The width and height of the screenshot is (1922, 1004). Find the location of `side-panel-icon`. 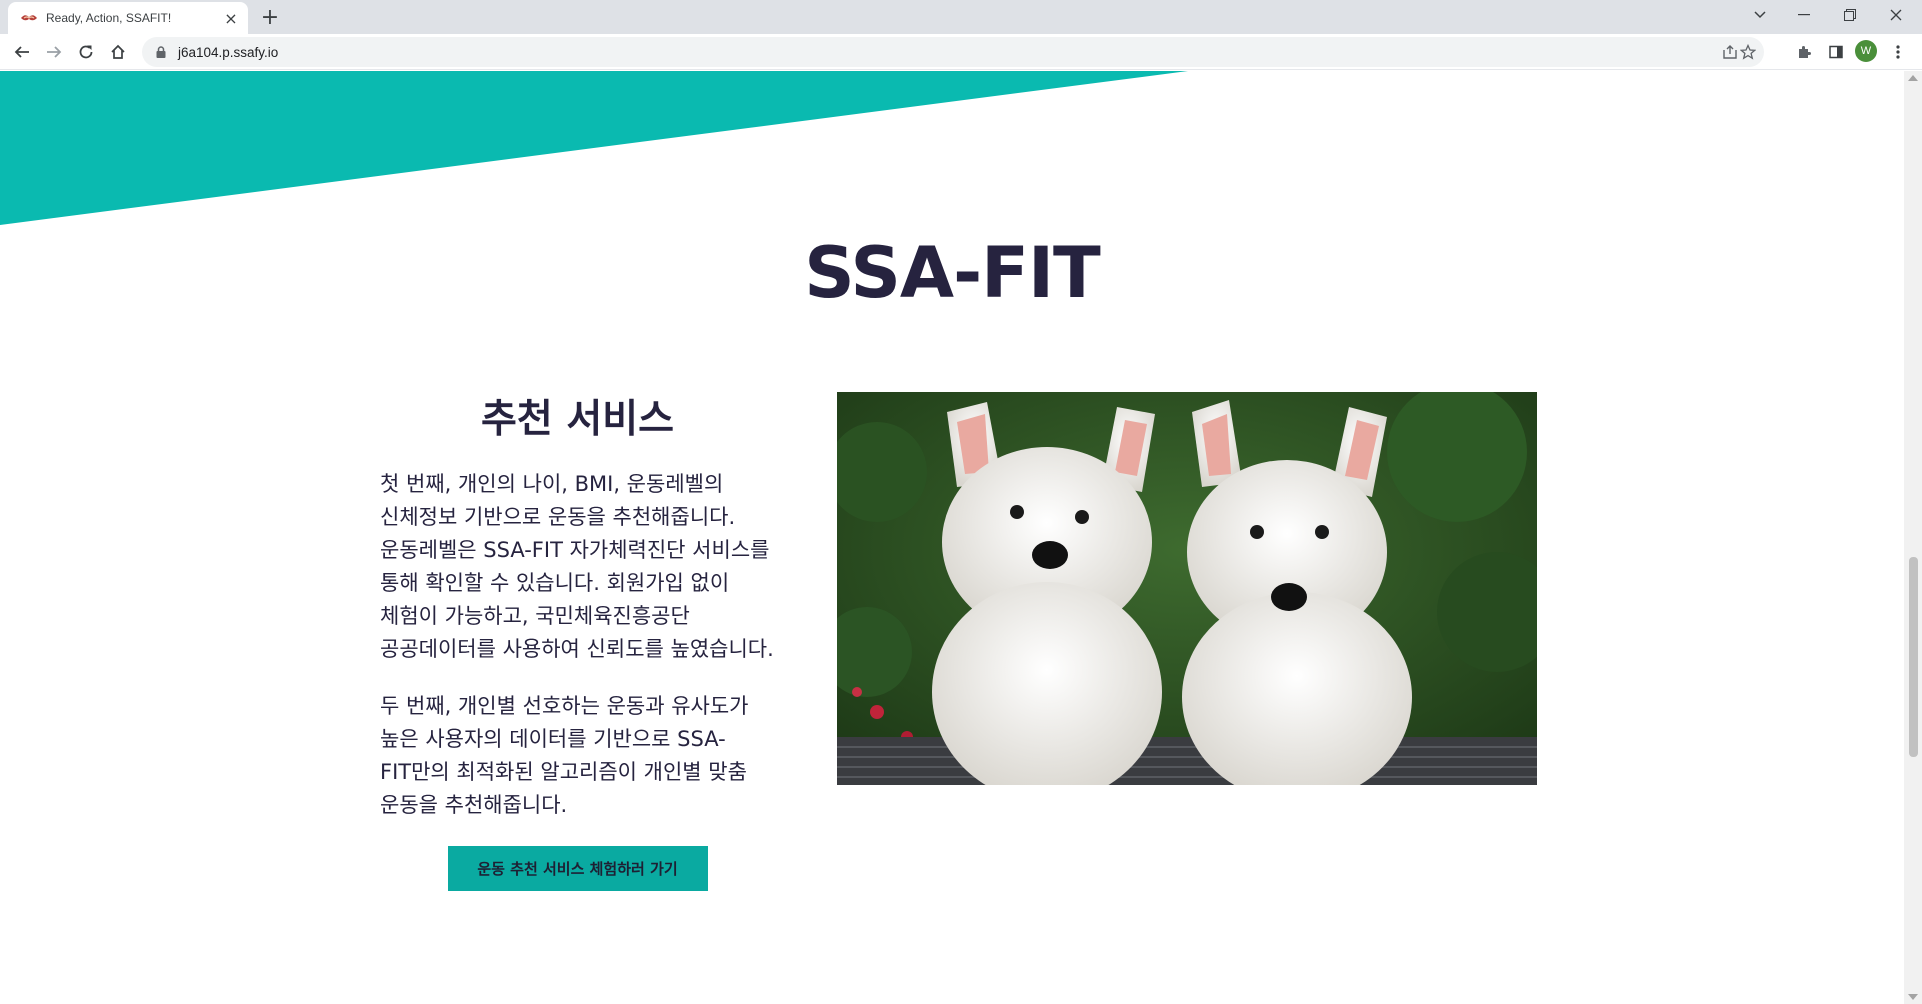

side-panel-icon is located at coordinates (1836, 52).